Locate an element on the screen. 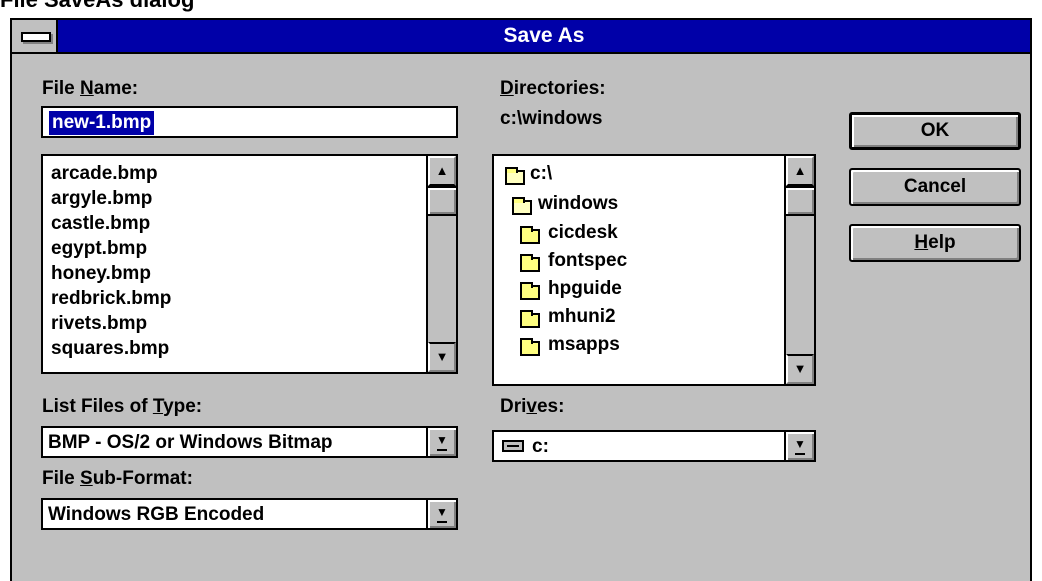 This screenshot has width=1042, height=581. ok-button: OK is located at coordinates (935, 131).